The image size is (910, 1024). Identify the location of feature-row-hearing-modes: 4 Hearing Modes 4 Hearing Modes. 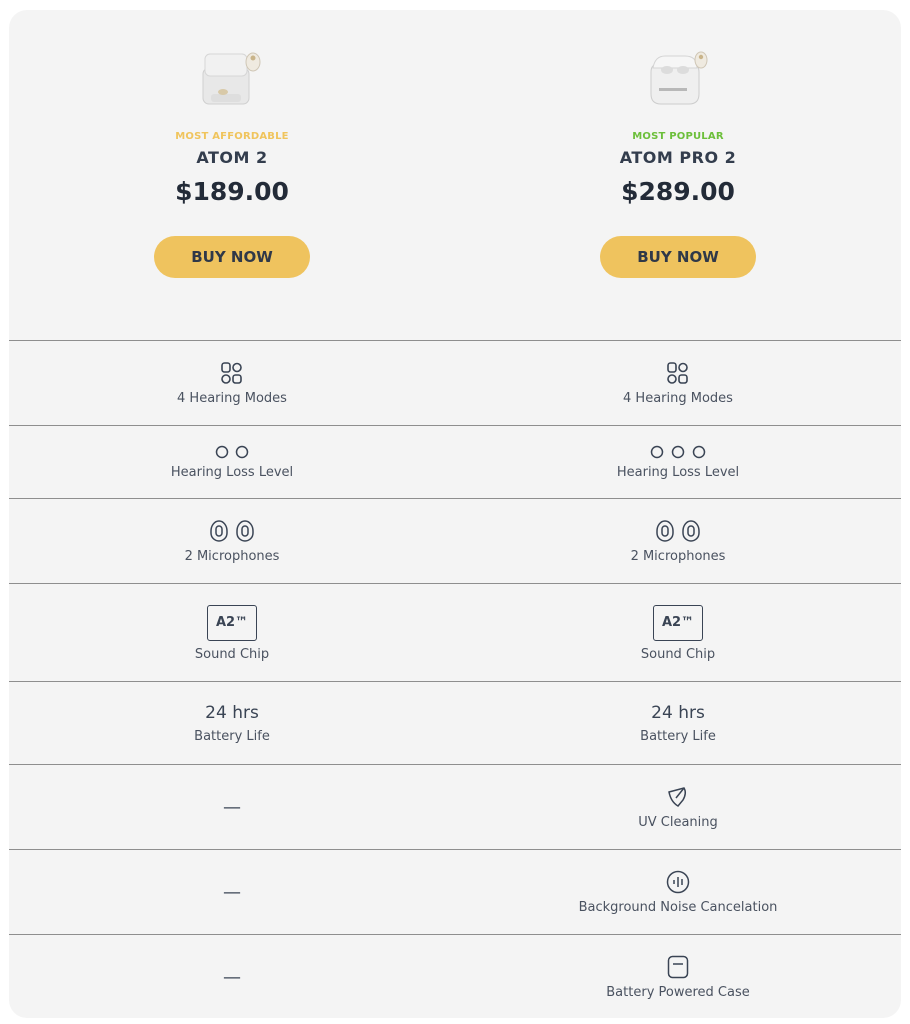
(455, 383).